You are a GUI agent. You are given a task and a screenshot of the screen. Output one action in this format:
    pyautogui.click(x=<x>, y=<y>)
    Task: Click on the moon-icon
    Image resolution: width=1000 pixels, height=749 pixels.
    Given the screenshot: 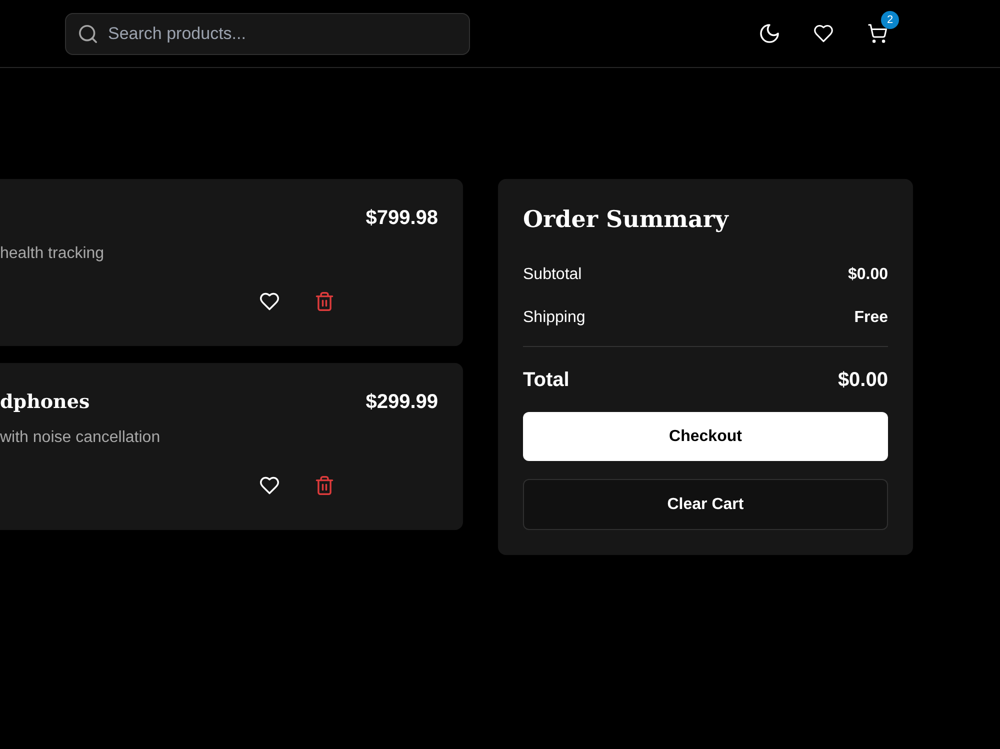 What is the action you would take?
    pyautogui.click(x=769, y=33)
    